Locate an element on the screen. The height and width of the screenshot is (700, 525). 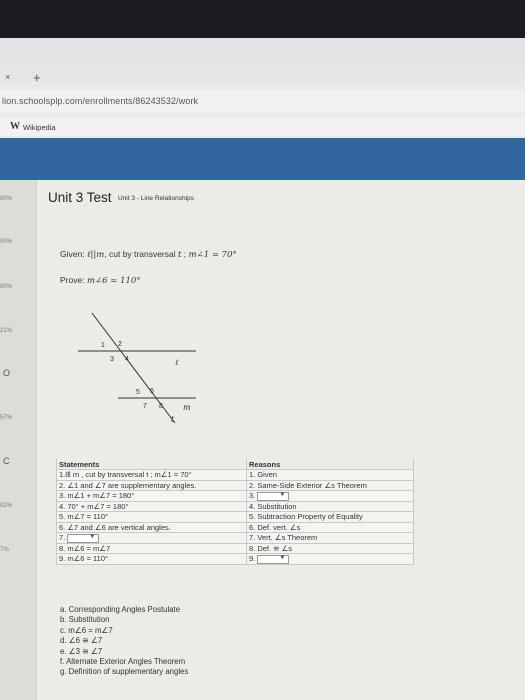
reason-cell: 1. Given is located at coordinates (330, 475).